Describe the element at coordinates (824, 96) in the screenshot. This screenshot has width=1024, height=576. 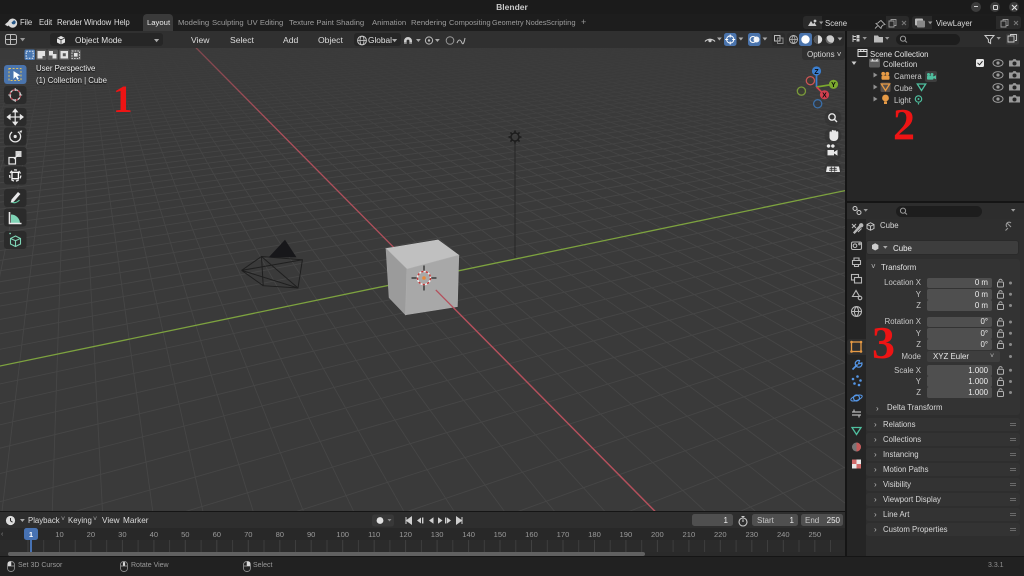
I see `svg-text: X` at that location.